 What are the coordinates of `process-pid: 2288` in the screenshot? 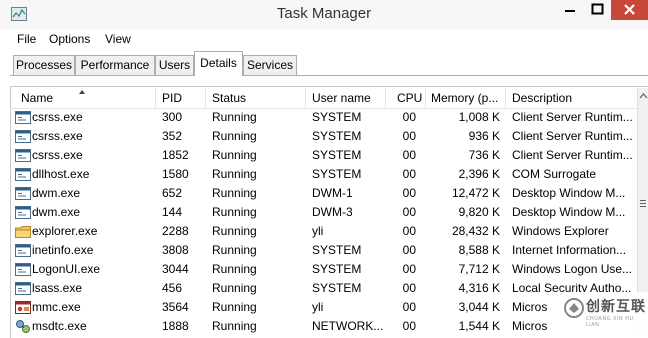 It's located at (175, 231).